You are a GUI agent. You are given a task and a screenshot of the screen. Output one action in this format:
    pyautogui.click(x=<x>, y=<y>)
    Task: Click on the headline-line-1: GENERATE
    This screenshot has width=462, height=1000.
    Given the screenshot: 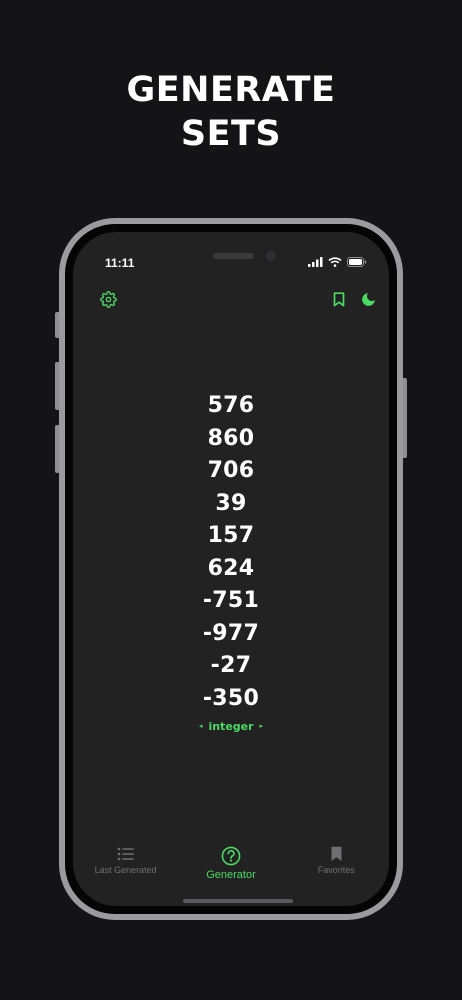 What is the action you would take?
    pyautogui.click(x=231, y=90)
    